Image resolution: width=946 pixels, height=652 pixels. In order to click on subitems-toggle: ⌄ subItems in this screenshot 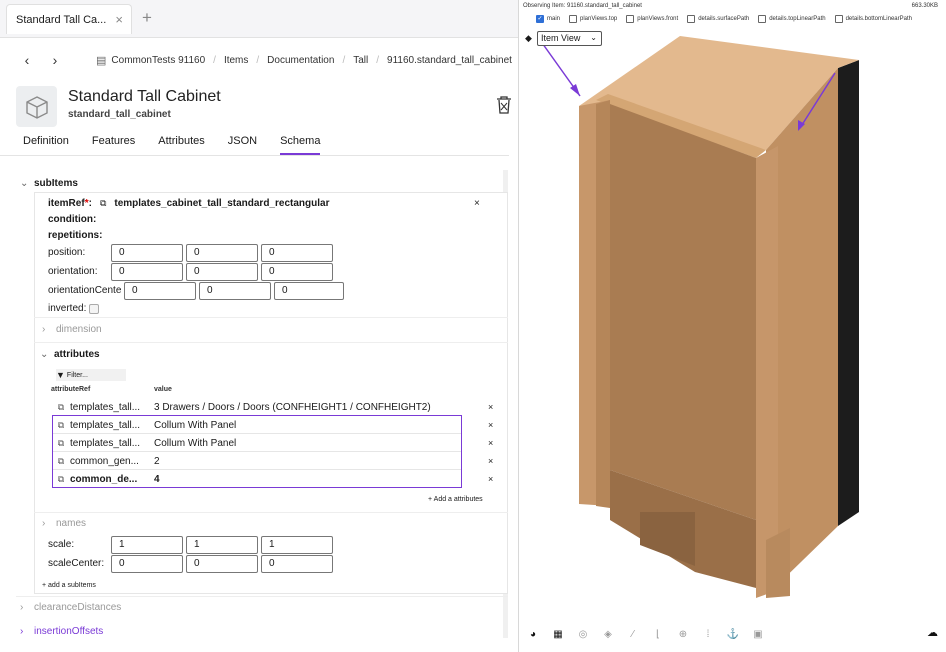, I will do `click(49, 183)`.